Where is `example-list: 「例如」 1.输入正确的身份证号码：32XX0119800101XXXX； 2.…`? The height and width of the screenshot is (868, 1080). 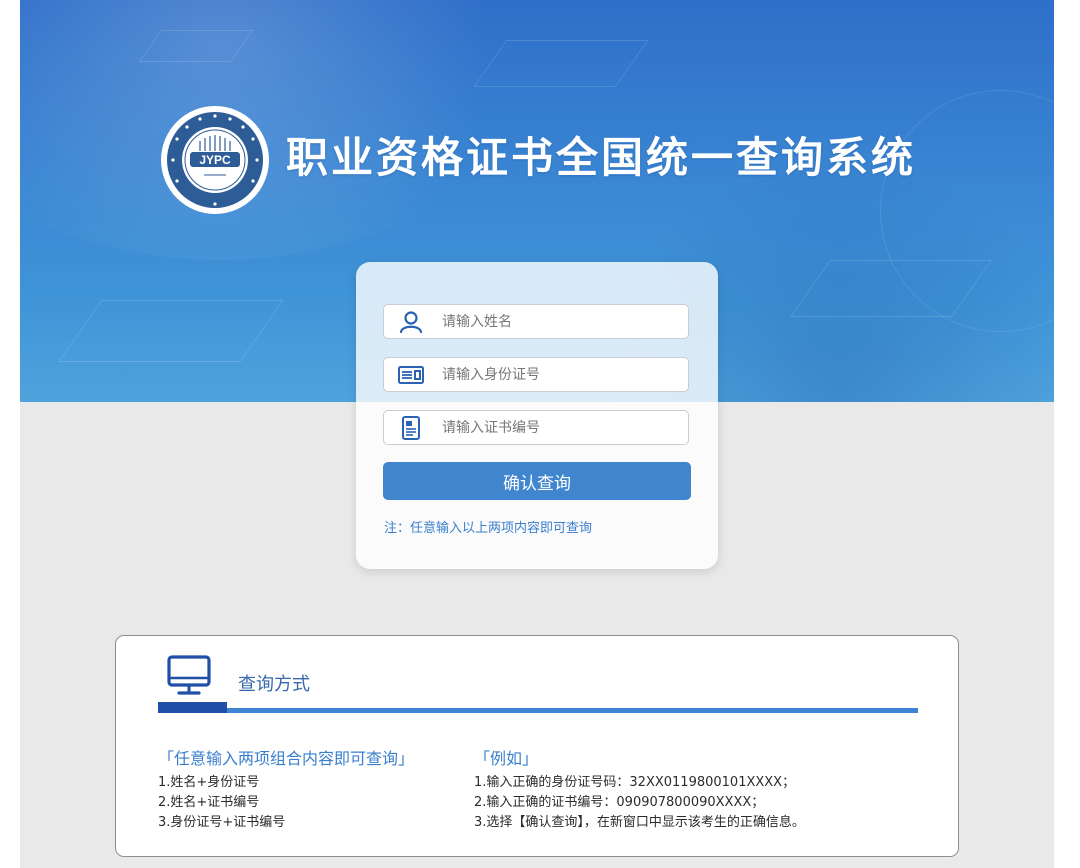 example-list: 「例如」 1.输入正确的身份证号码：32XX0119800101XXXX； 2.… is located at coordinates (704, 790).